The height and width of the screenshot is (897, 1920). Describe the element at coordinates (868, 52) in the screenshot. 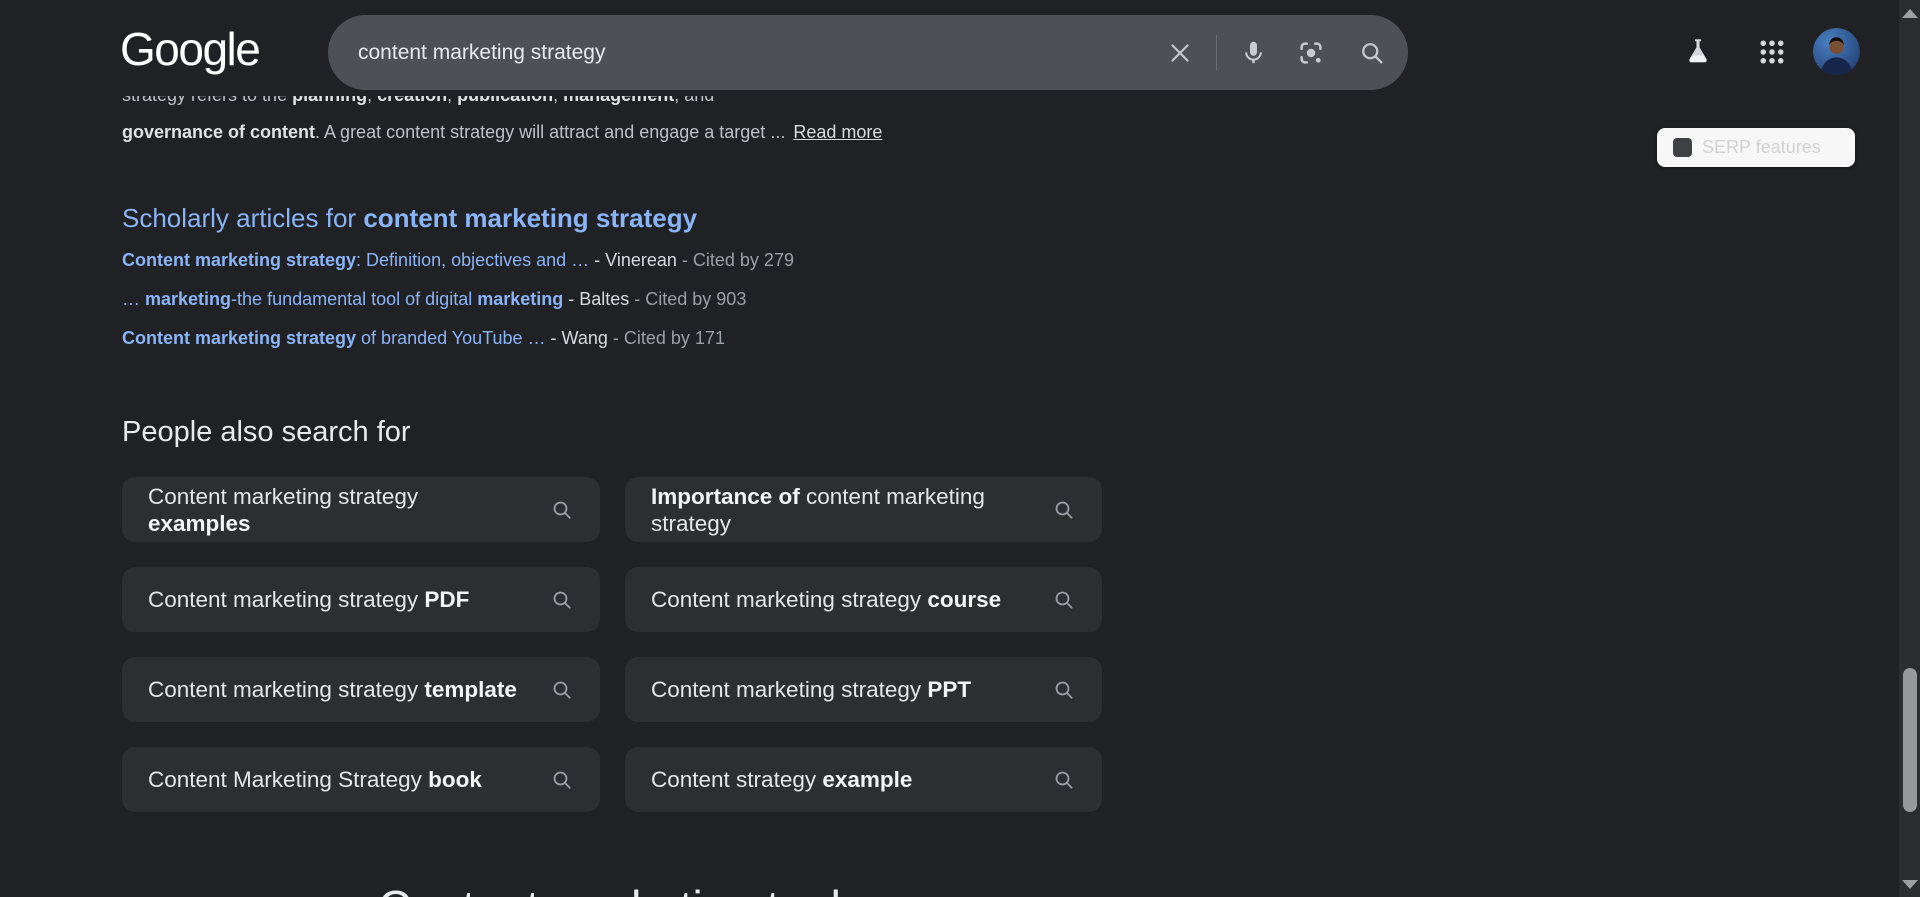

I see `search-bar: content marketing strategy` at that location.